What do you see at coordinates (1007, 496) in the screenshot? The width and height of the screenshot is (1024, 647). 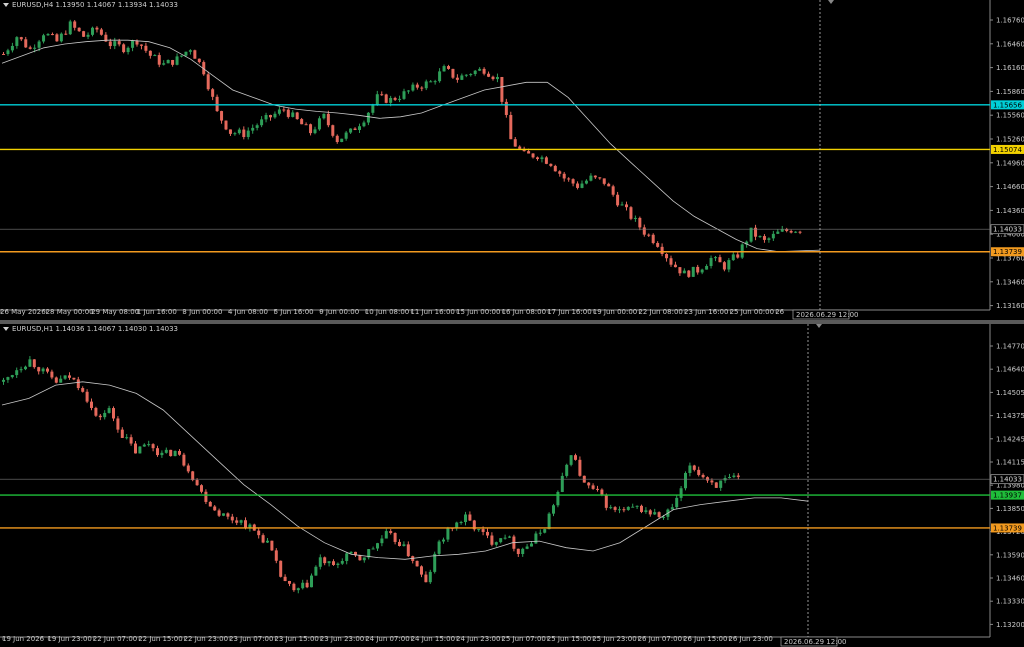 I see `price-level-label: 1.13937` at bounding box center [1007, 496].